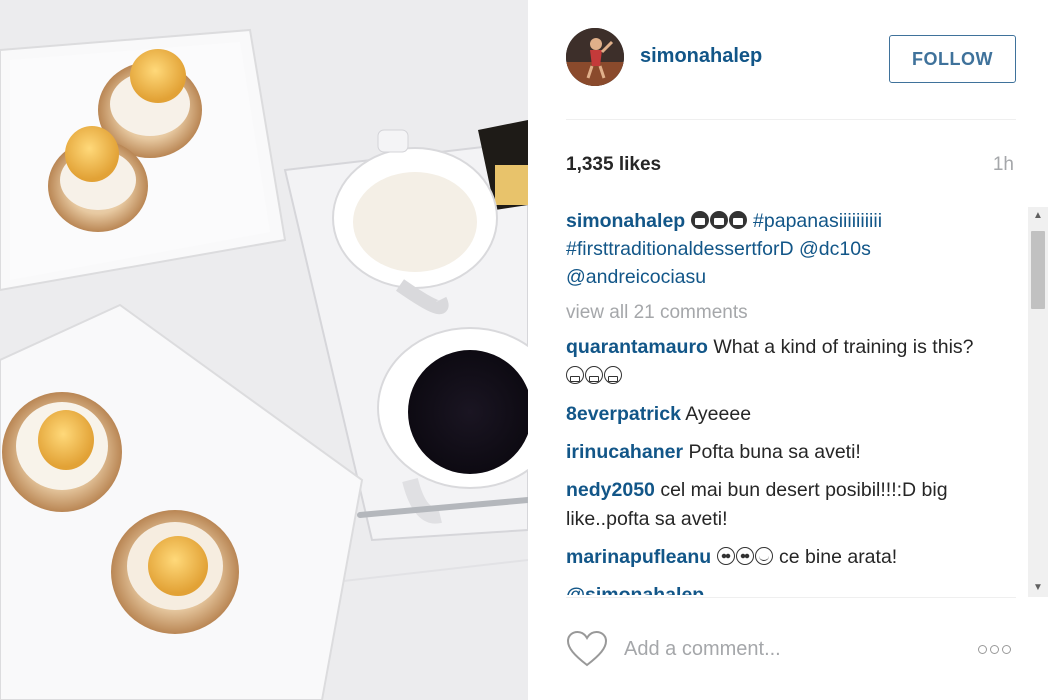 The width and height of the screenshot is (1050, 700). Describe the element at coordinates (623, 414) in the screenshot. I see `comment-username: 8everpatrick` at that location.